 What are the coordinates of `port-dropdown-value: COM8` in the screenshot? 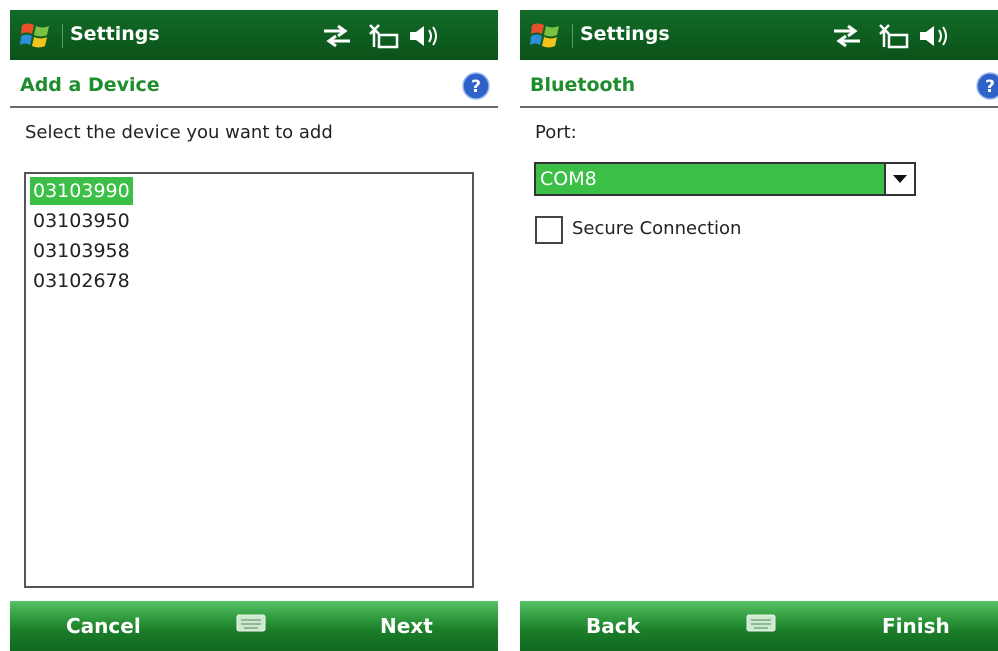 It's located at (568, 179).